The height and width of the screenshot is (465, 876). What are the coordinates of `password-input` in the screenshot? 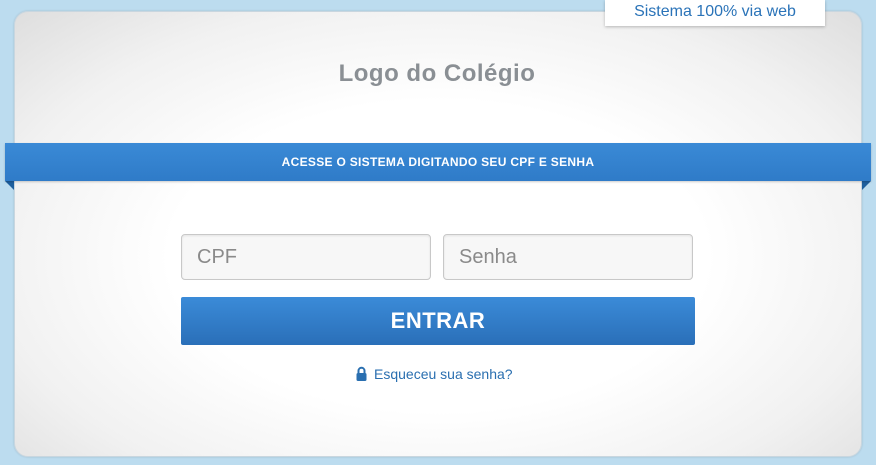 It's located at (568, 257).